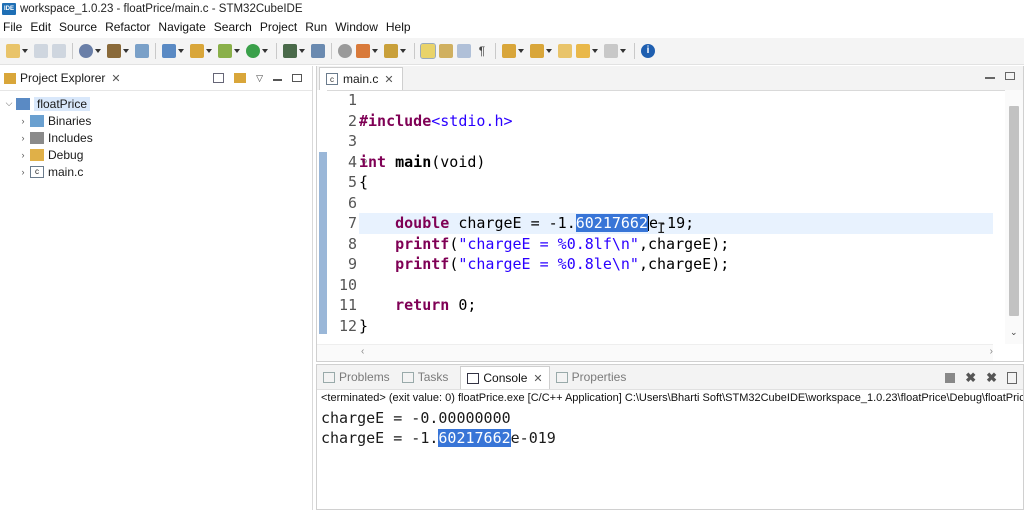 Image resolution: width=1024 pixels, height=510 pixels. I want to click on tab-main-c: c main.c ✕, so click(361, 78).